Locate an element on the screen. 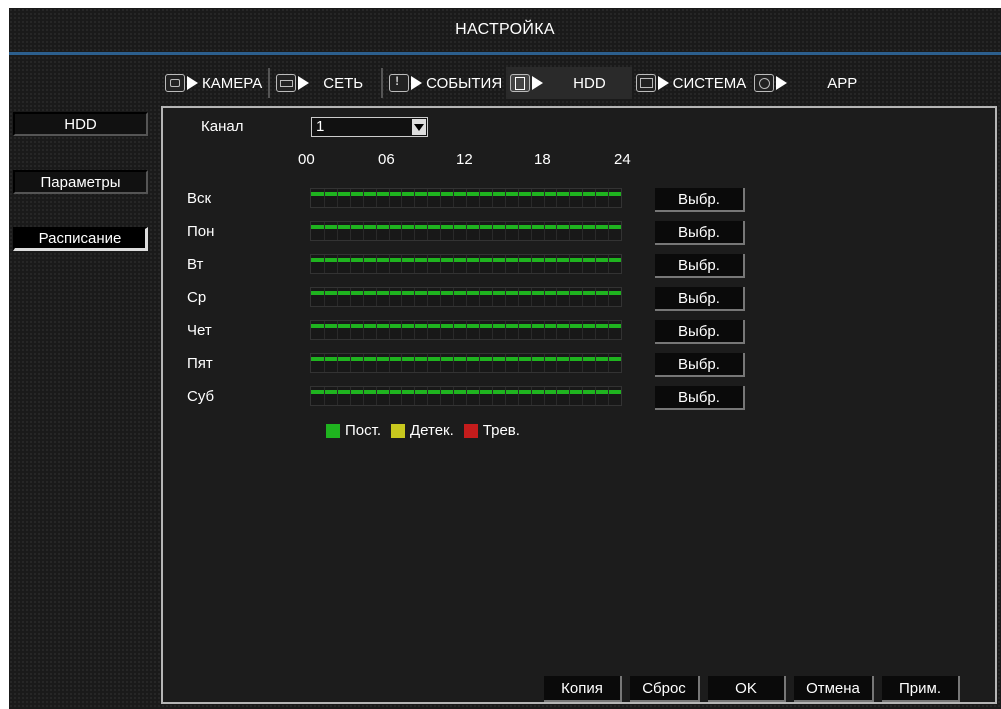 The width and height of the screenshot is (1001, 709). day-label: Пят is located at coordinates (200, 363).